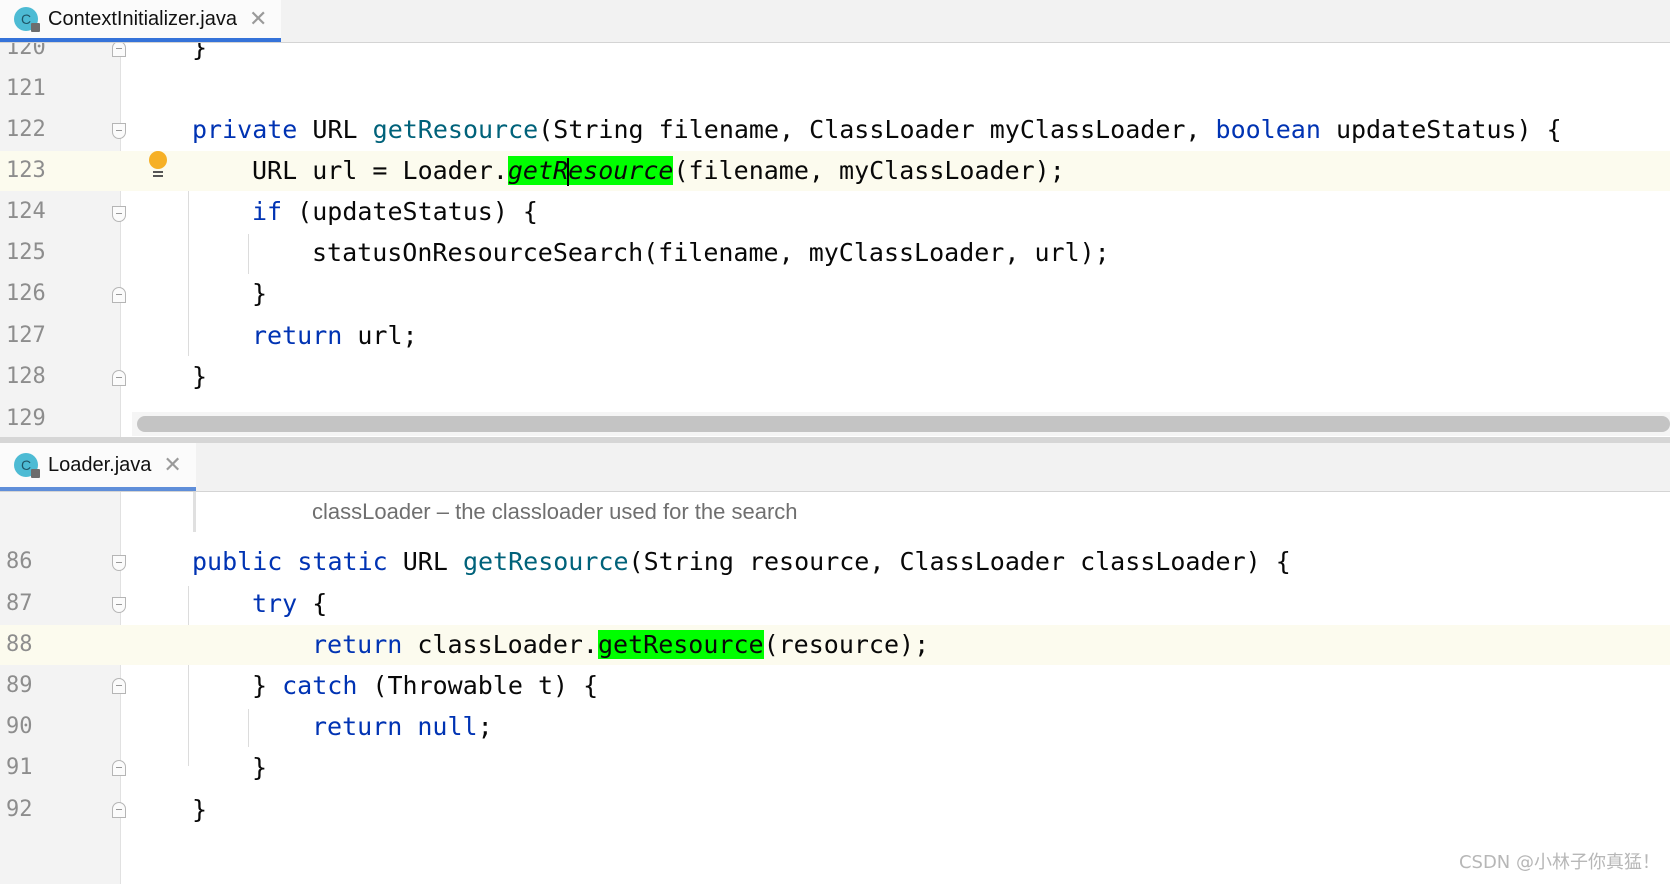 Image resolution: width=1670 pixels, height=884 pixels. What do you see at coordinates (19, 603) in the screenshot?
I see `line-number: 87` at bounding box center [19, 603].